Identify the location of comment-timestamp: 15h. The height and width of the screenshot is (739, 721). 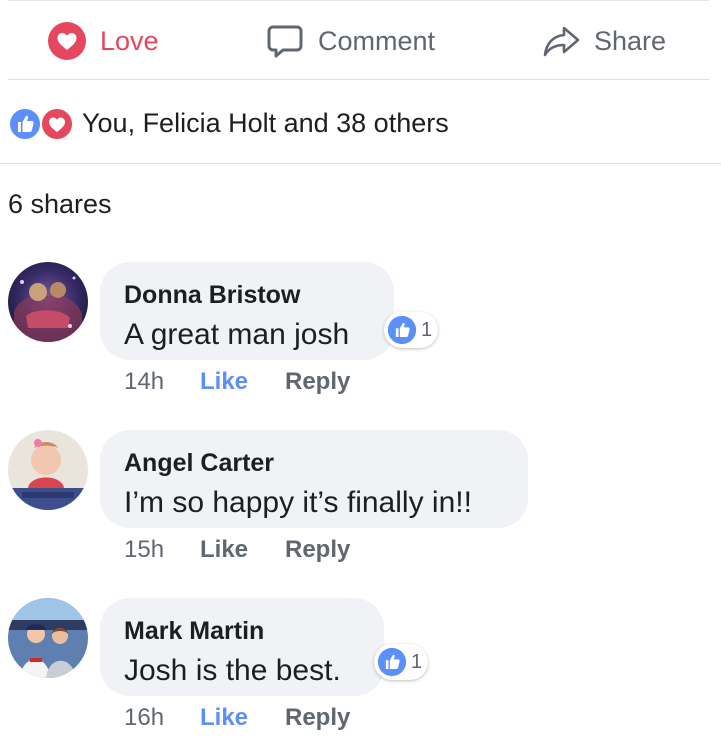
(162, 550).